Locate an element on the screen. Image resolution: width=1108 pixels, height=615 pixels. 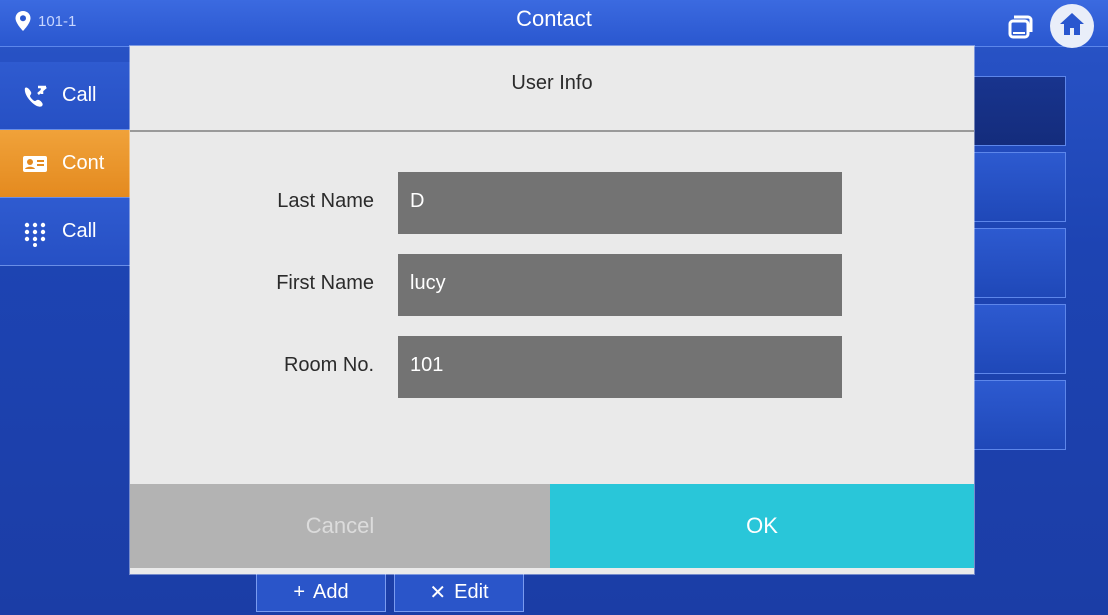
edit-button: ✕ Edit is located at coordinates (459, 592).